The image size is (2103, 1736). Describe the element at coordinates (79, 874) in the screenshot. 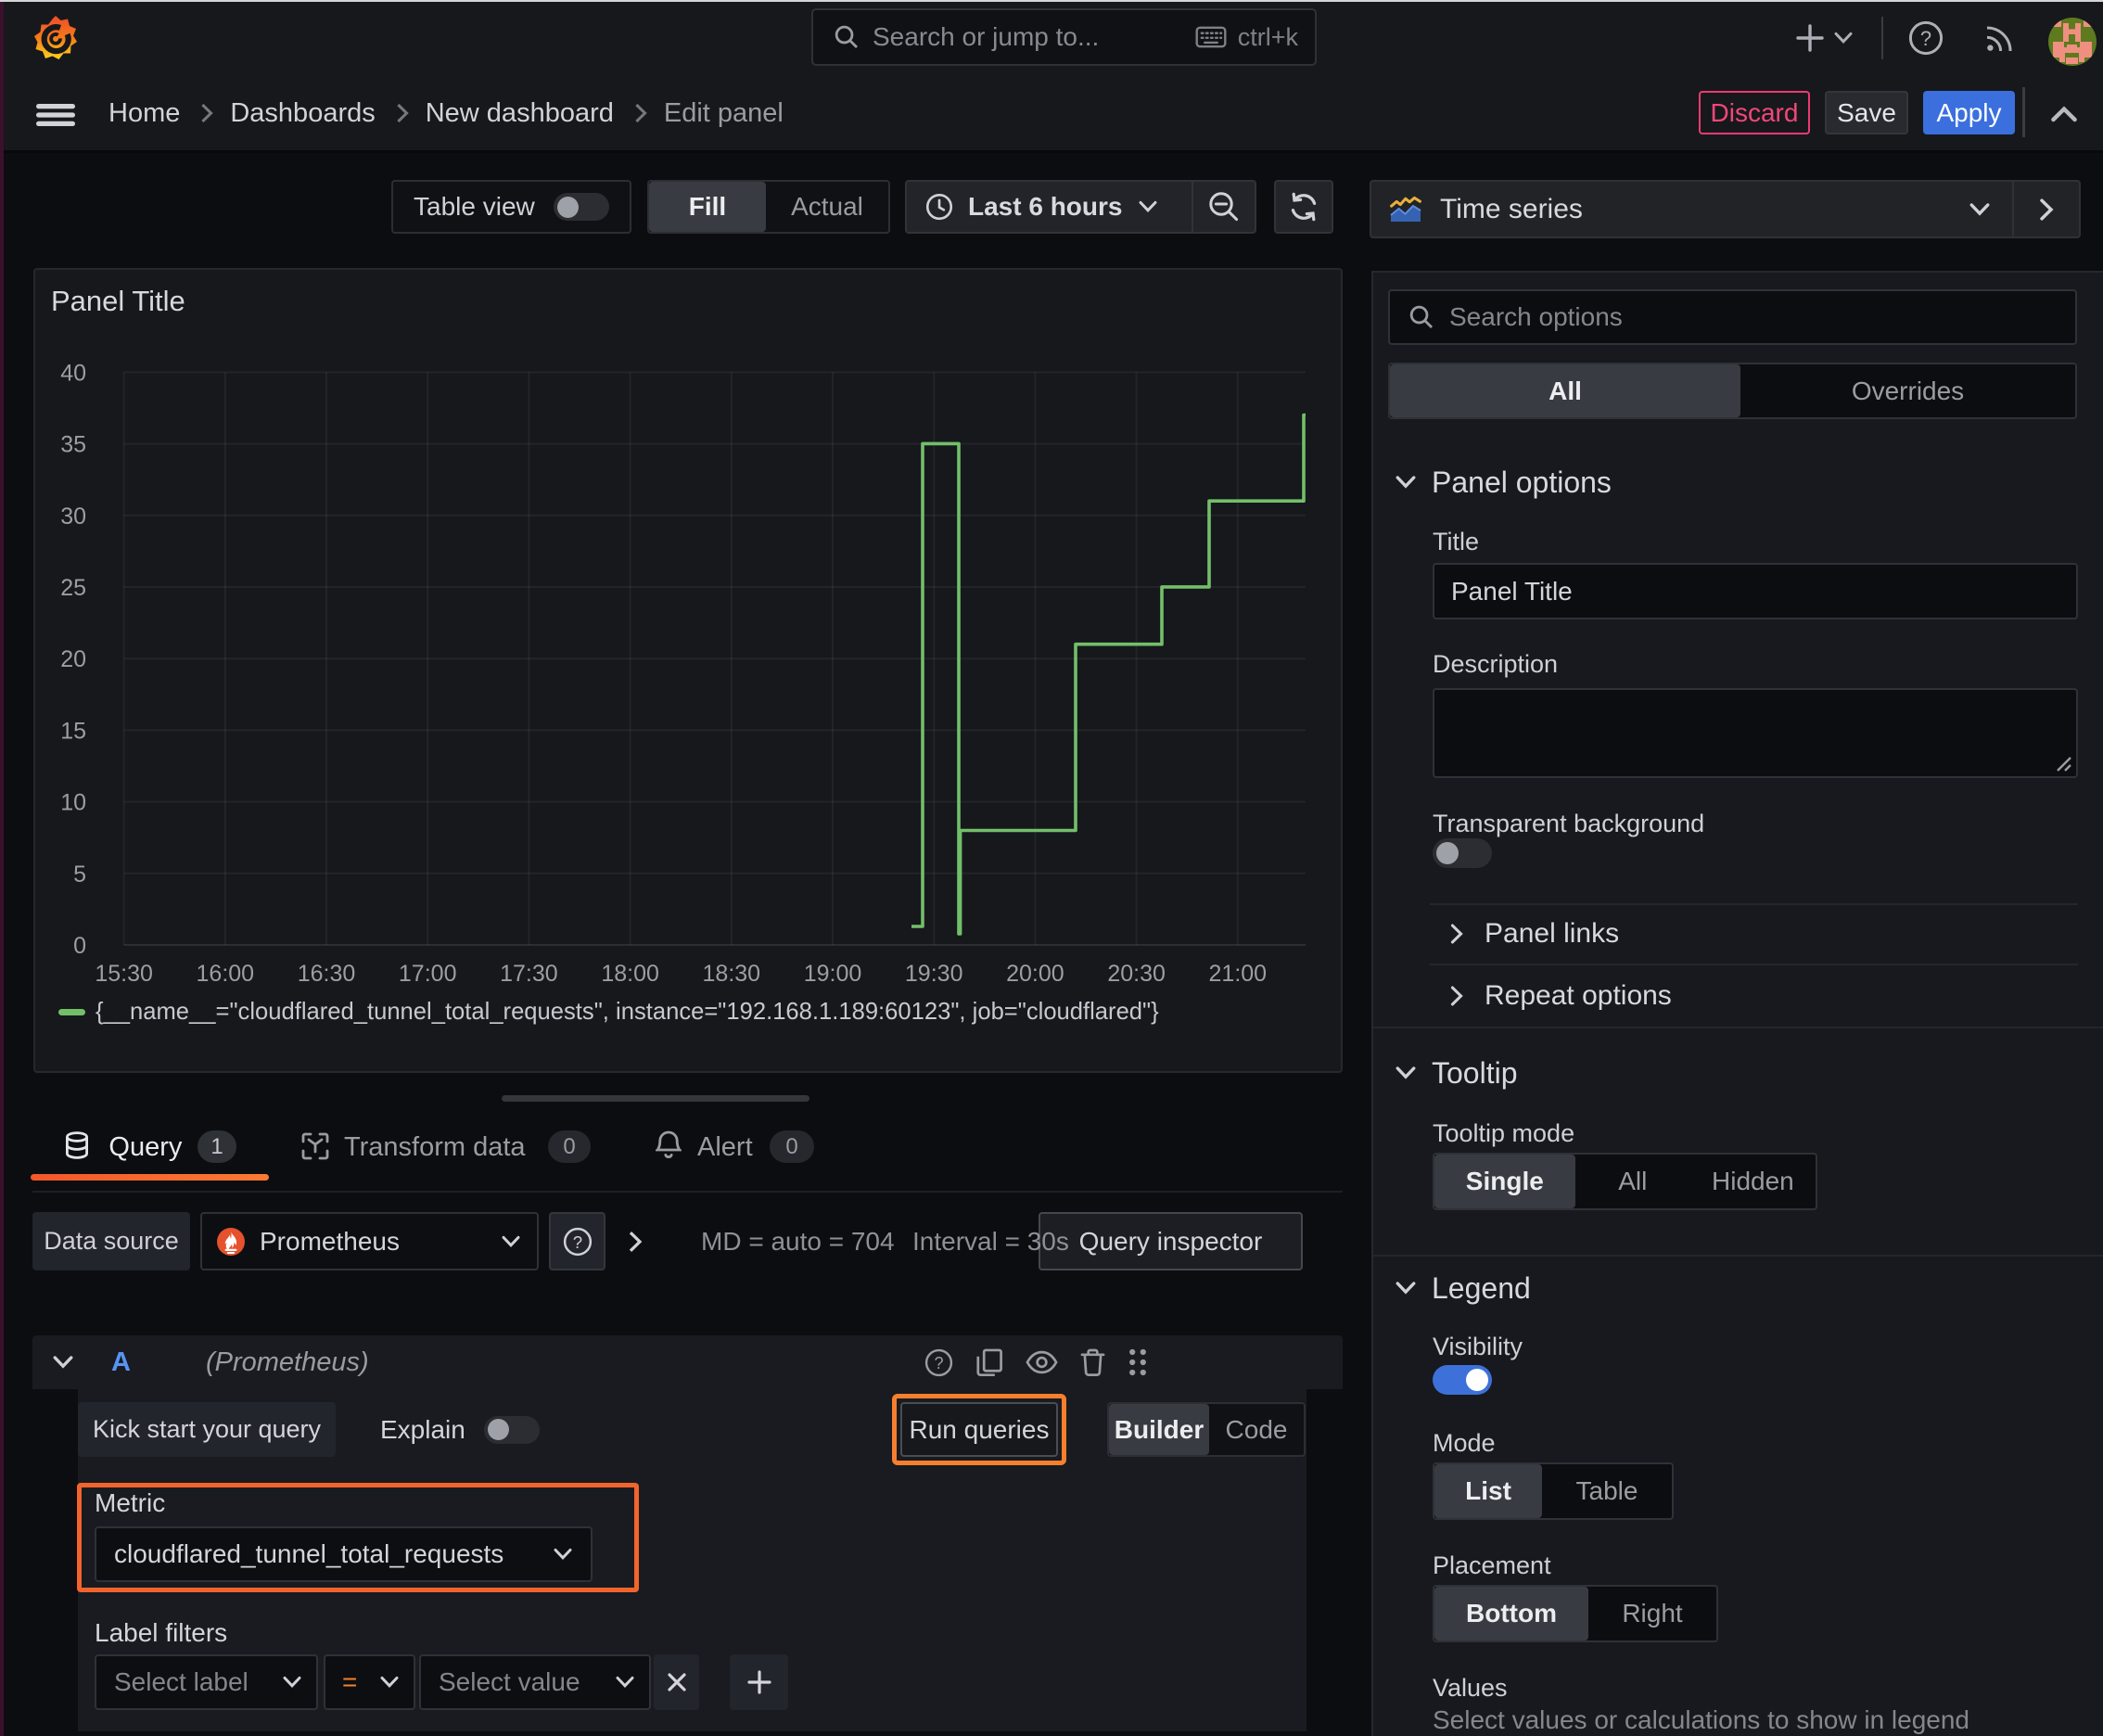

I see `svg-text: 5` at that location.